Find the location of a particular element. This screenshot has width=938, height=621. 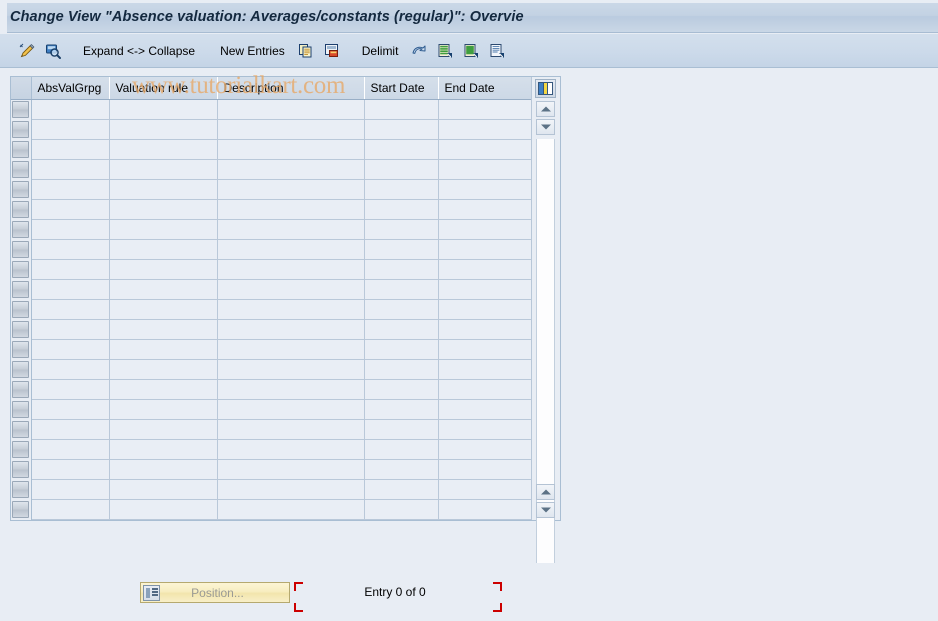

scroll-down-top-button is located at coordinates (545, 127).